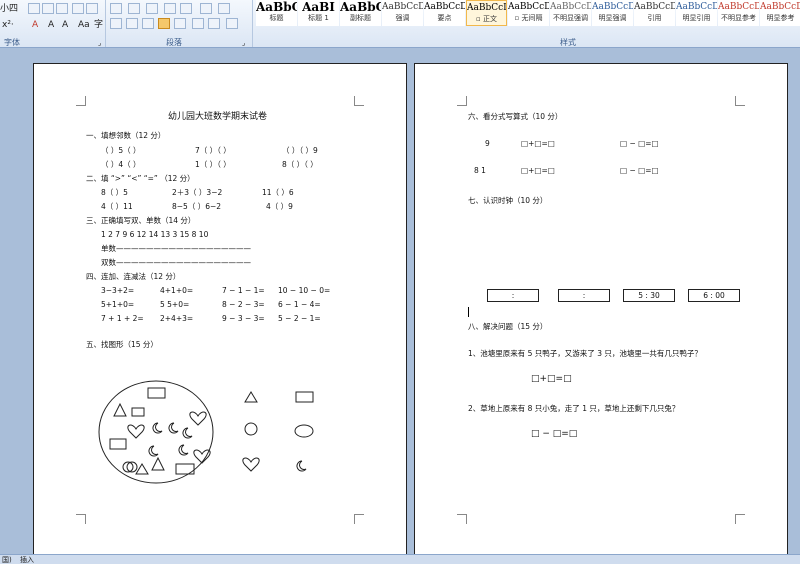 This screenshot has height=564, width=800. Describe the element at coordinates (126, 135) in the screenshot. I see `section-1-heading: 一、填想邻数（12 分）` at that location.